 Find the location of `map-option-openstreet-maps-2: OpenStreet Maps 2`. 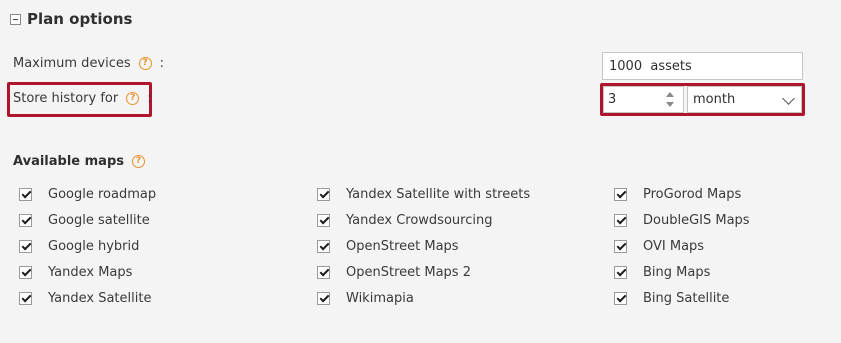

map-option-openstreet-maps-2: OpenStreet Maps 2 is located at coordinates (423, 272).